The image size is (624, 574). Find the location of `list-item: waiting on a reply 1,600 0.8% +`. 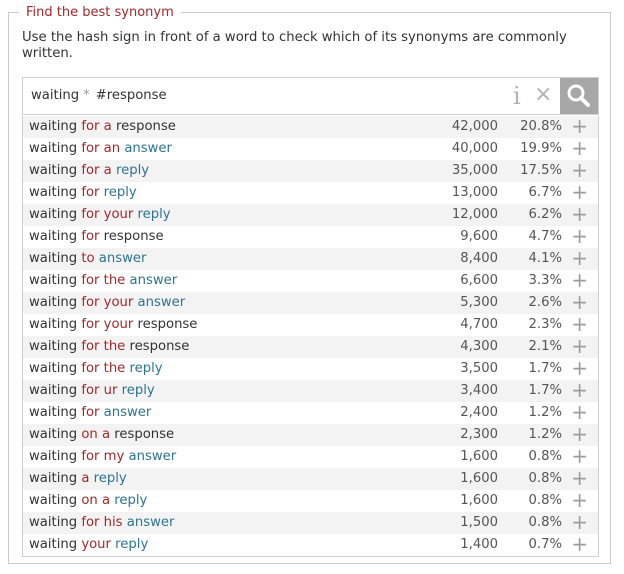

list-item: waiting on a reply 1,600 0.8% + is located at coordinates (310, 500).